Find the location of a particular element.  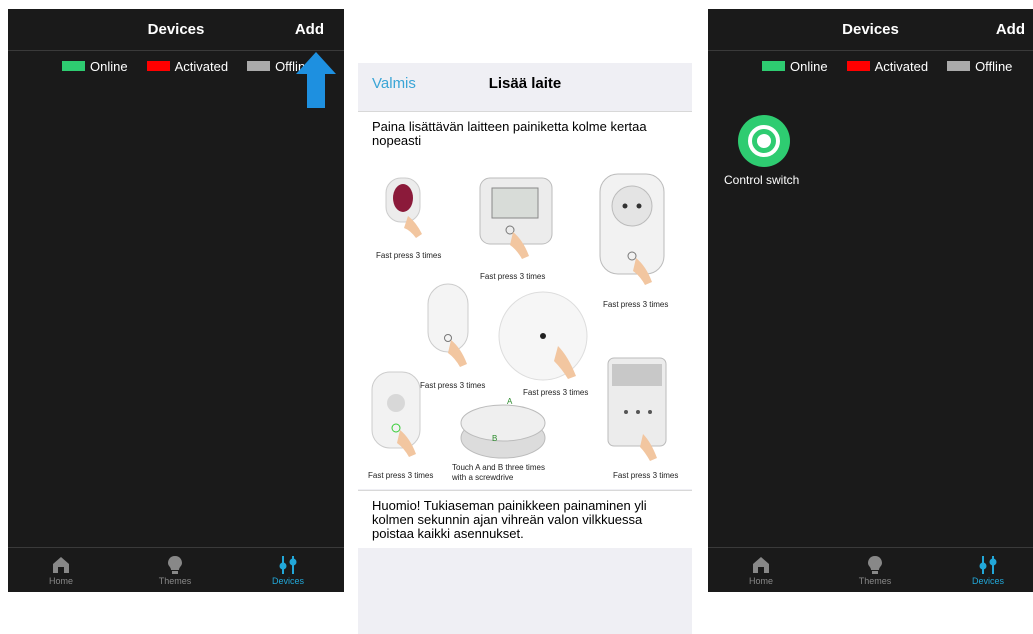

device-label: Control switch is located at coordinates (762, 180).